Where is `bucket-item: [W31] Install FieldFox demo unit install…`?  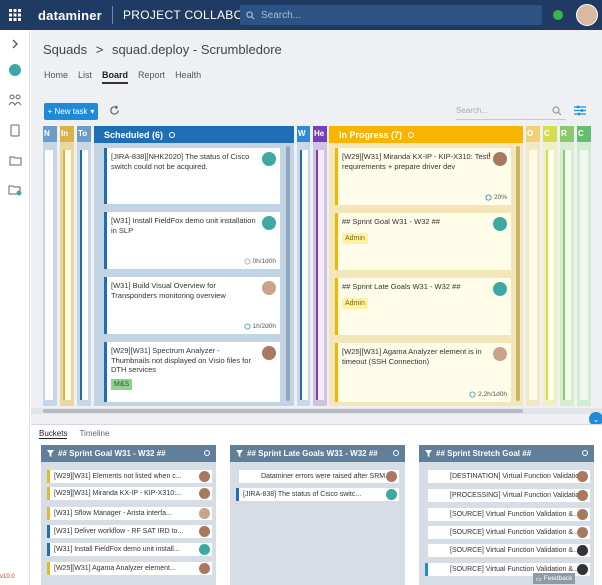 bucket-item: [W31] Install FieldFox demo unit install… is located at coordinates (129, 549).